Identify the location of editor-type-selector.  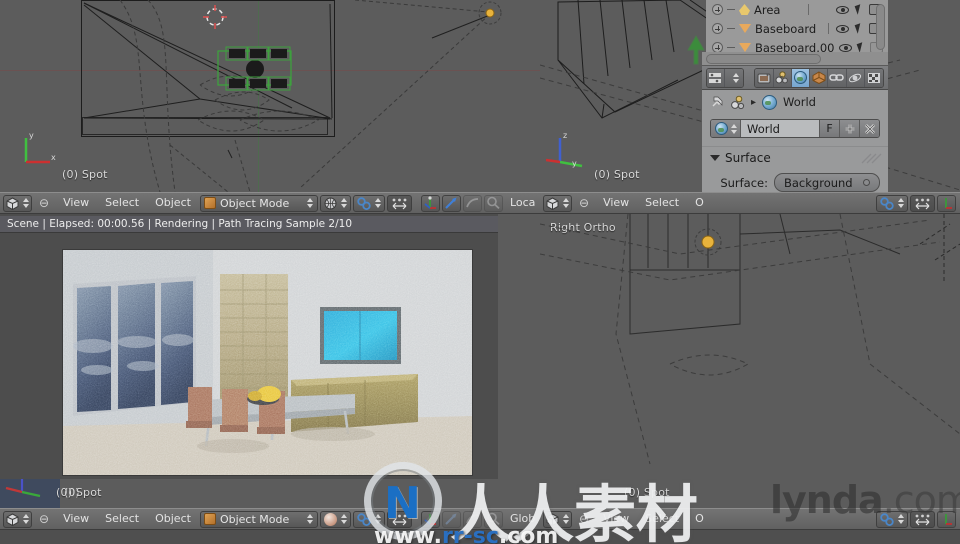
(725, 77).